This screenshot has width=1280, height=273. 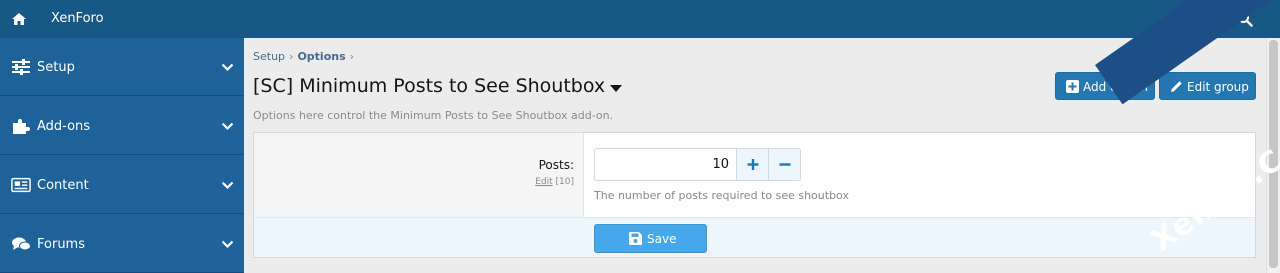 I want to click on sidebar-item-label: Content, so click(x=63, y=185).